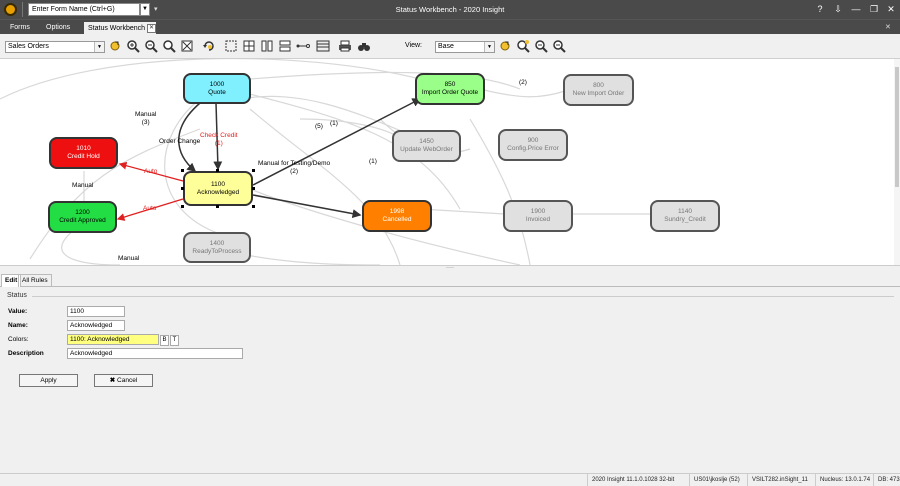 The height and width of the screenshot is (486, 900). Describe the element at coordinates (217, 251) in the screenshot. I see `node-name: ReadyToProcess` at that location.